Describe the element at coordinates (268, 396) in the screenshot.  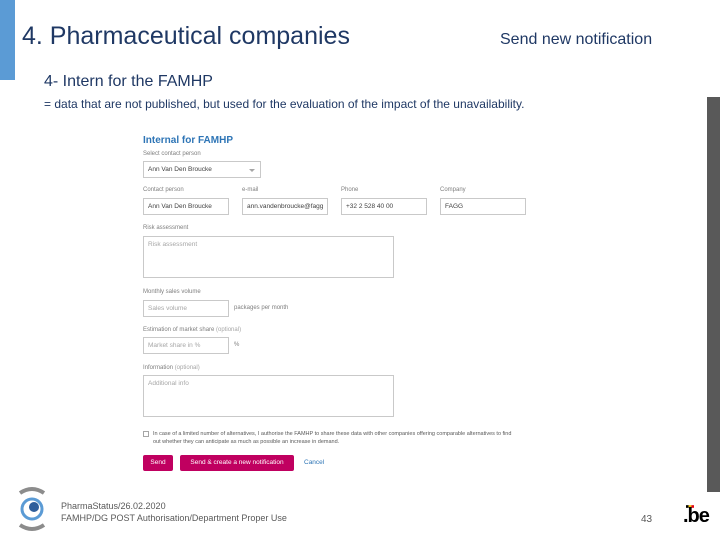
I see `additional-info-textarea: Additional info` at that location.